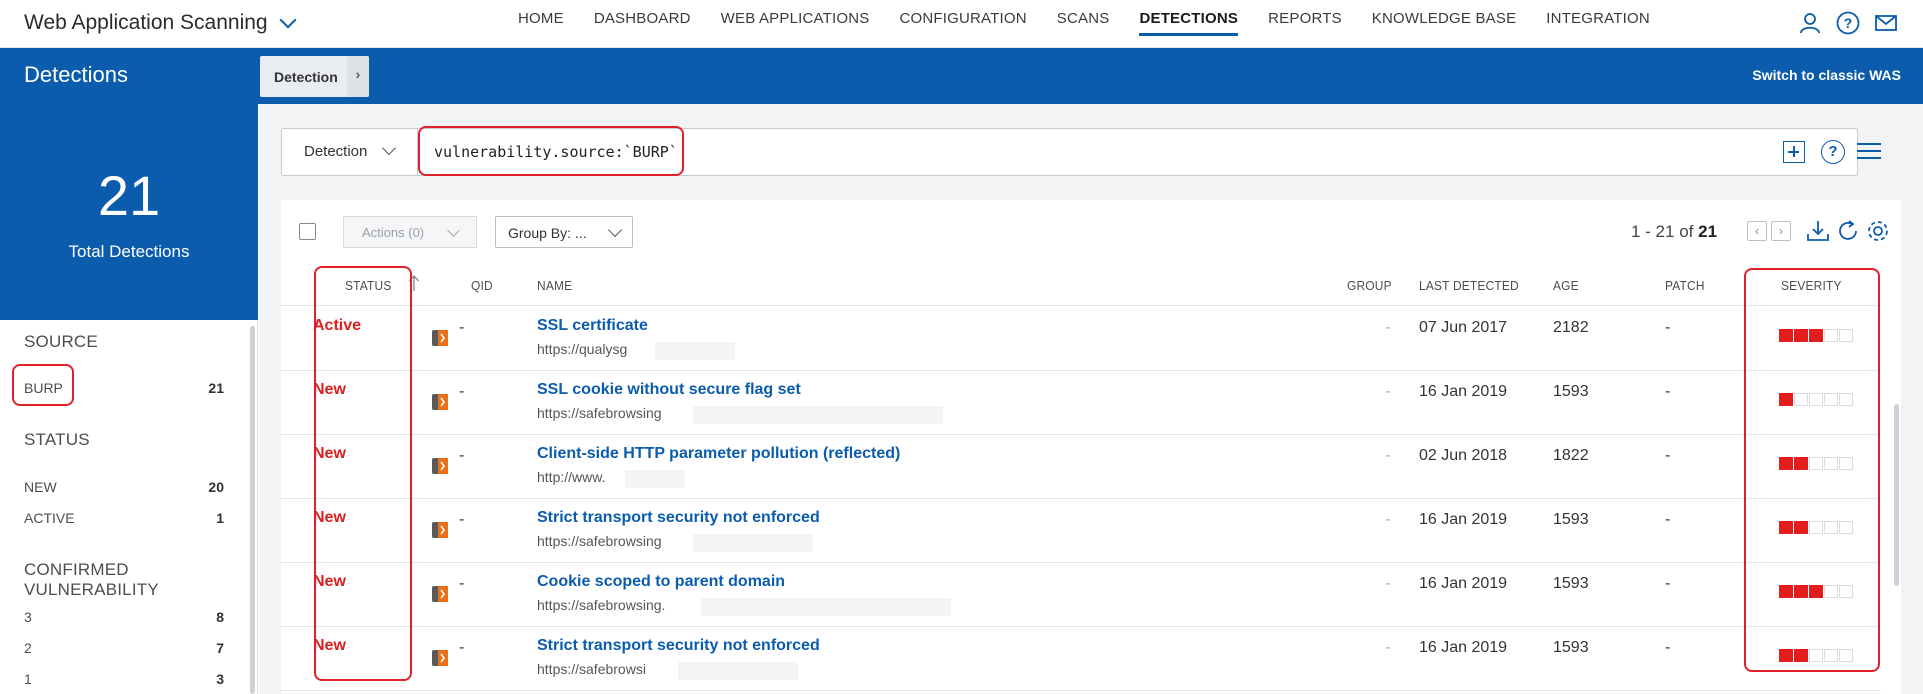  I want to click on tab-detection-label: Detection, so click(306, 77).